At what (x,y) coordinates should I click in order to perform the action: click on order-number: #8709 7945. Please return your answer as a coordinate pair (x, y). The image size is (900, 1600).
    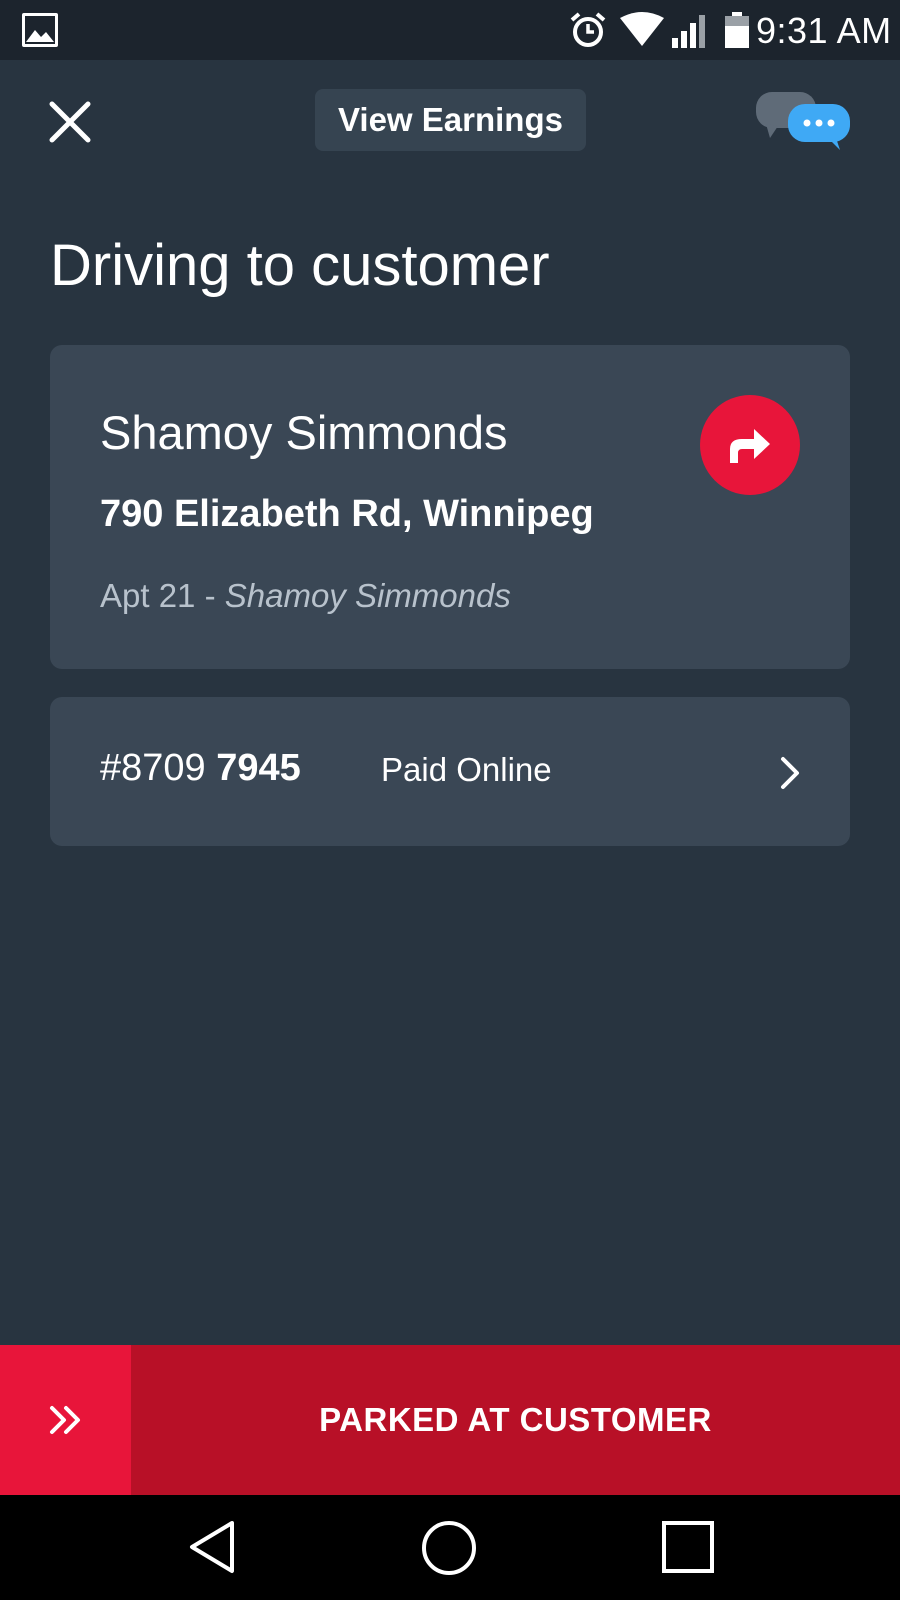
    Looking at the image, I should click on (200, 768).